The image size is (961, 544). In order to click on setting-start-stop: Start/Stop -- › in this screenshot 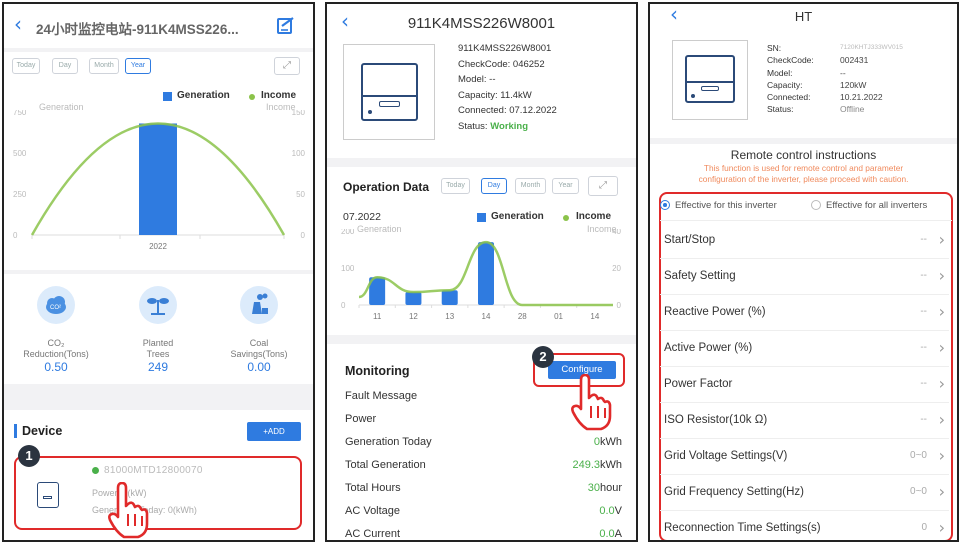, I will do `click(804, 241)`.